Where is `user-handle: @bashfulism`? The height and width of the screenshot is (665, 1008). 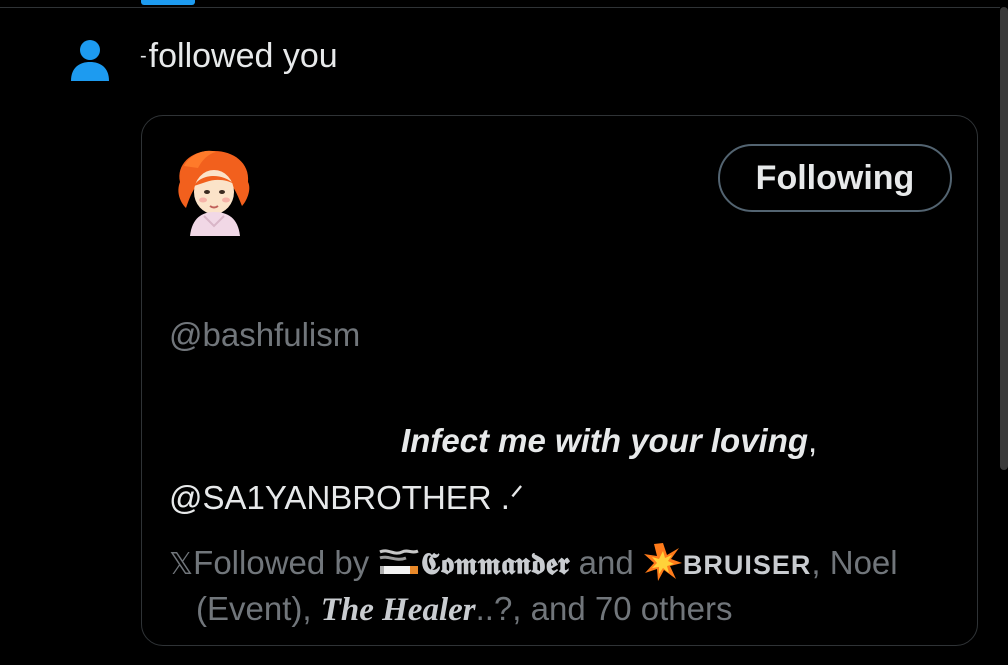
user-handle: @bashfulism is located at coordinates (264, 335).